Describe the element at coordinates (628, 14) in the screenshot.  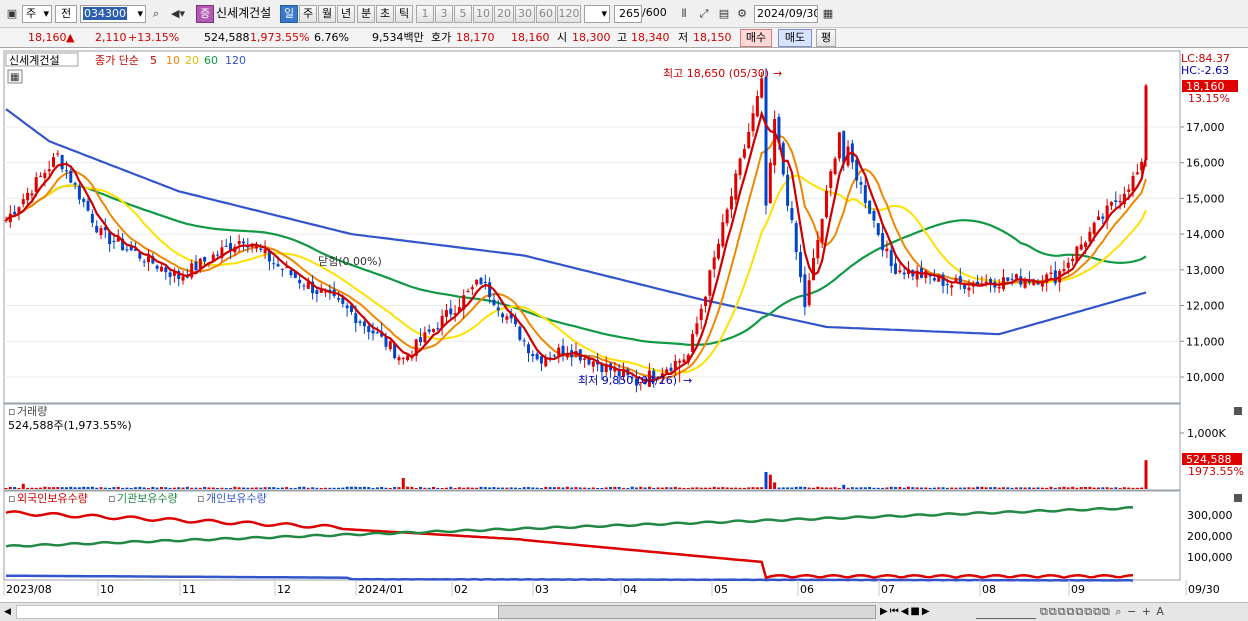
I see `bar-count-input: 265` at that location.